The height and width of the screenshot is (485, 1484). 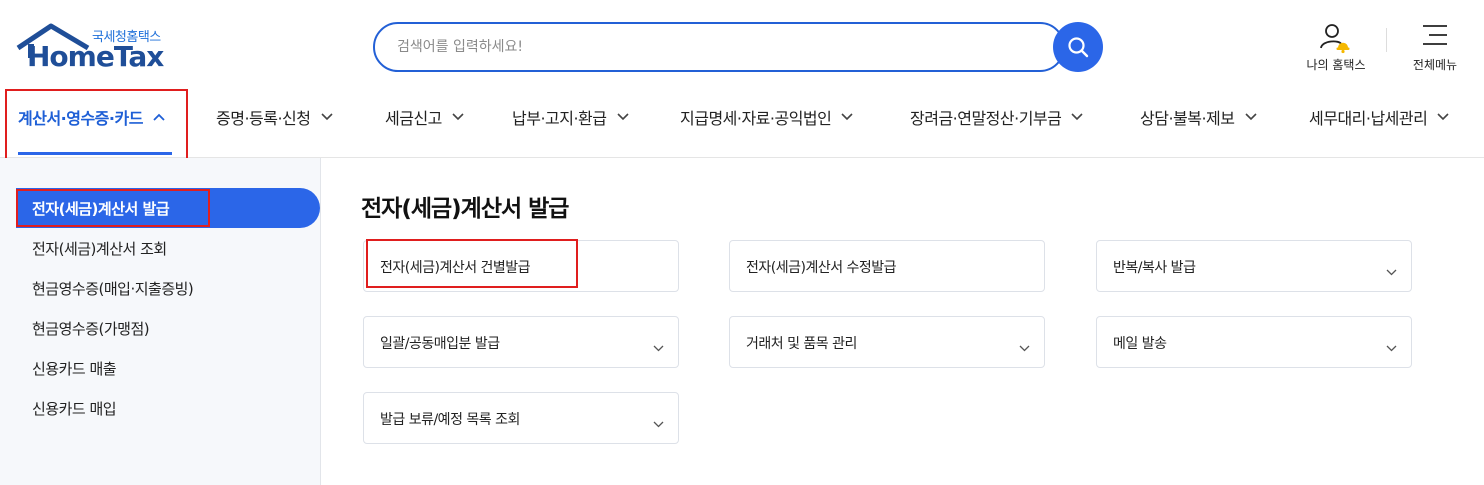 I want to click on card-label: 전자(세금)계산서 수정발급, so click(x=821, y=268).